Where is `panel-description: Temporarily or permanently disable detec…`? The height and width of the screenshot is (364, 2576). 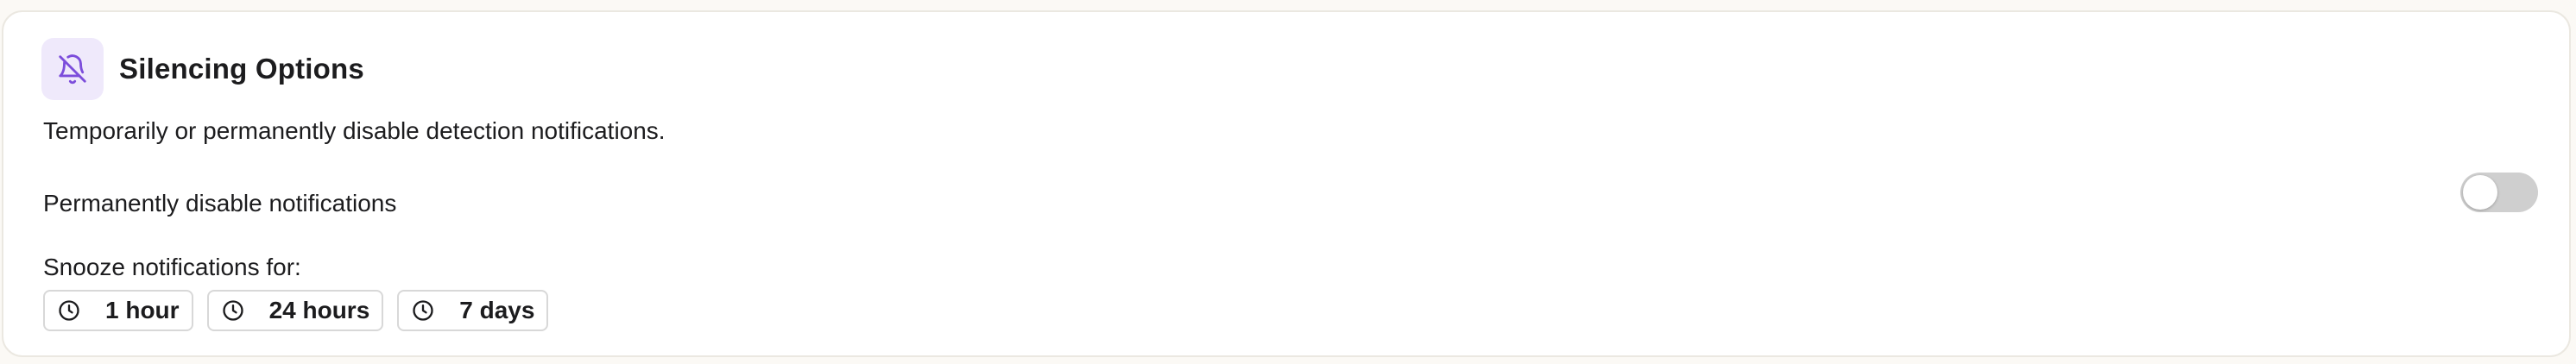
panel-description: Temporarily or permanently disable detec… is located at coordinates (354, 131).